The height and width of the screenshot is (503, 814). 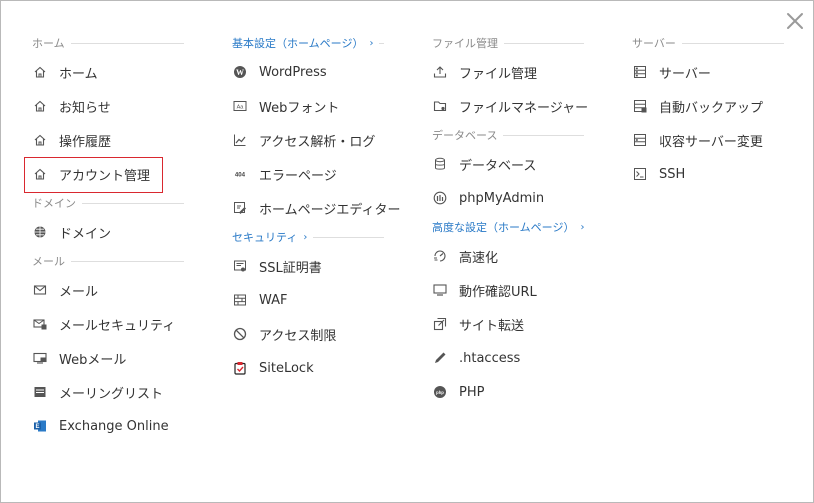 I want to click on mail-security-icon, so click(x=40, y=324).